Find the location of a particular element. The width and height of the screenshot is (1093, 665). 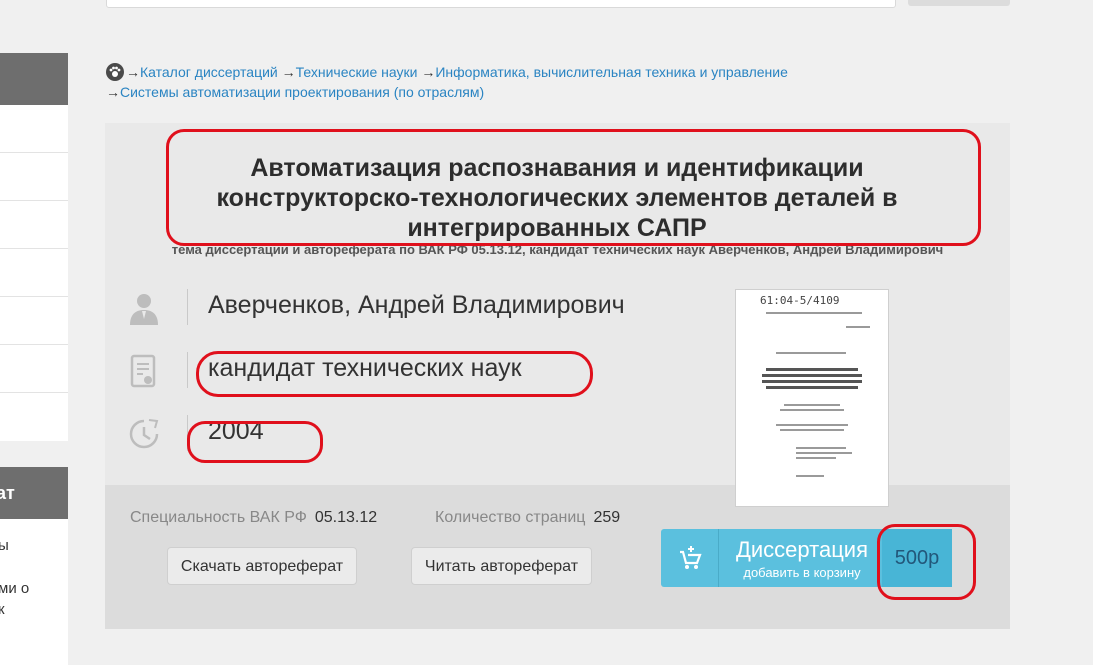

author-name: Аверченков, Андрей Владимирович is located at coordinates (416, 305).